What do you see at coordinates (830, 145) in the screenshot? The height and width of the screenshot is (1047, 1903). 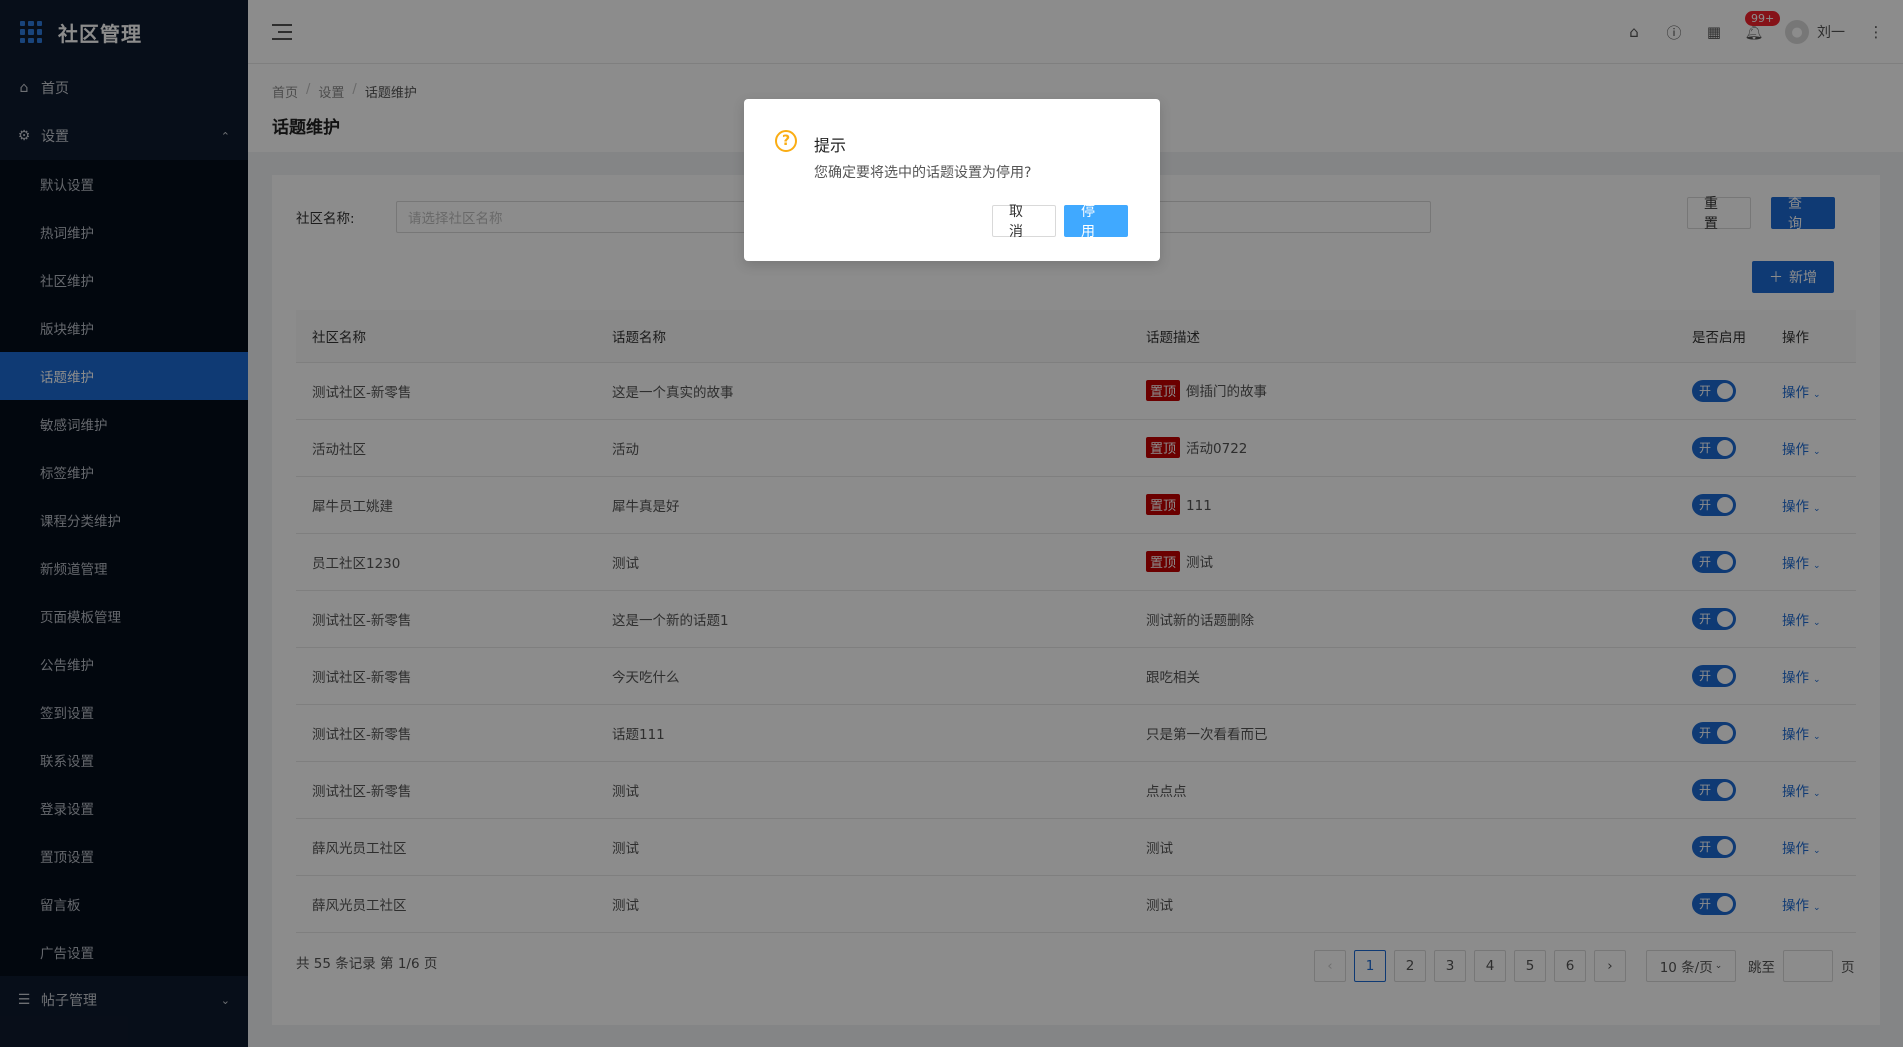 I see `dialog-title: 提示` at bounding box center [830, 145].